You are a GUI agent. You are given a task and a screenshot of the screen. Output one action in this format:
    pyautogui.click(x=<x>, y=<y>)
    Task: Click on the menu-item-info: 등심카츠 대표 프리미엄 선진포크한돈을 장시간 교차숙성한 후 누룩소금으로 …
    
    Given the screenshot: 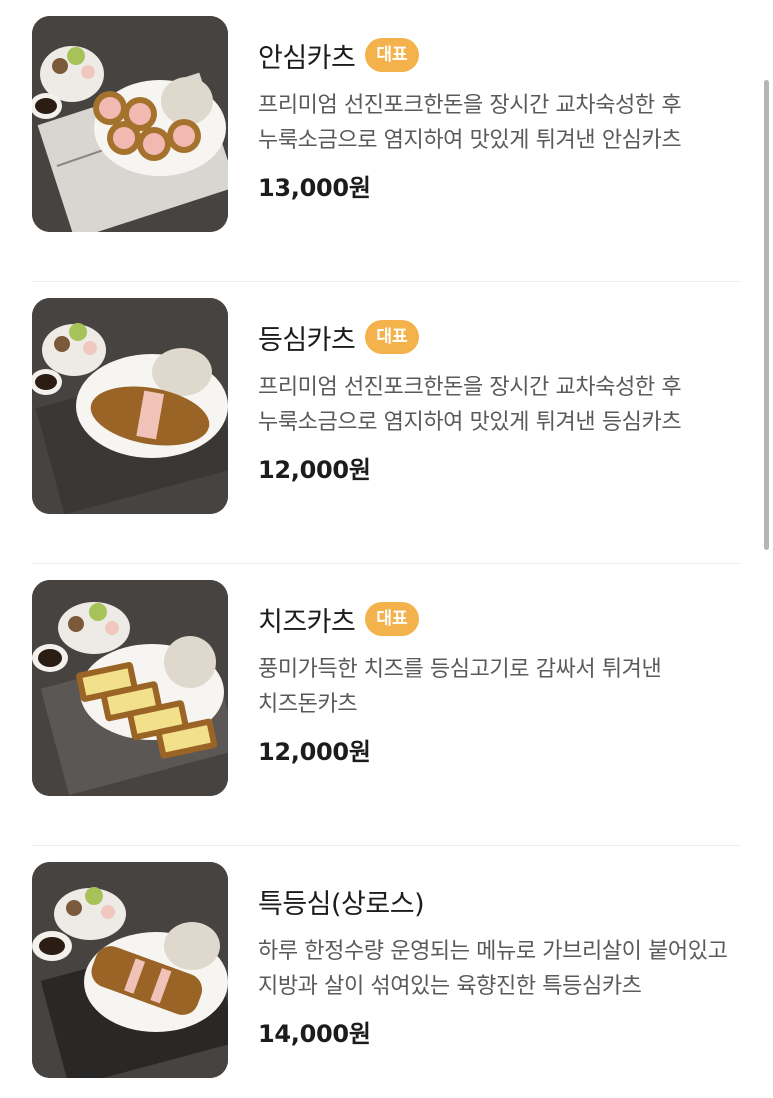 What is the action you would take?
    pyautogui.click(x=503, y=398)
    